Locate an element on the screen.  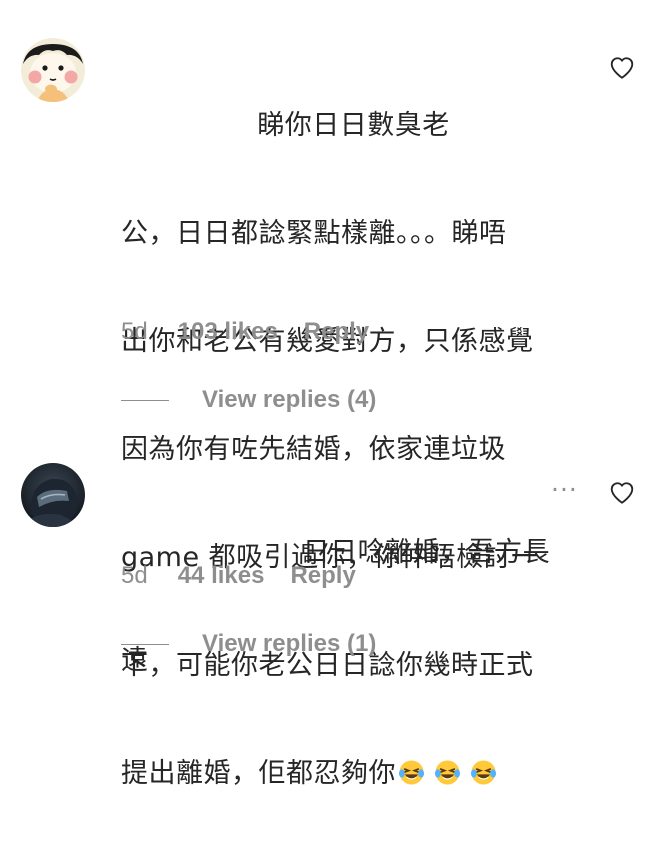
comment-line: 提出離婚，佢都忍夠你 is located at coordinates (258, 773).